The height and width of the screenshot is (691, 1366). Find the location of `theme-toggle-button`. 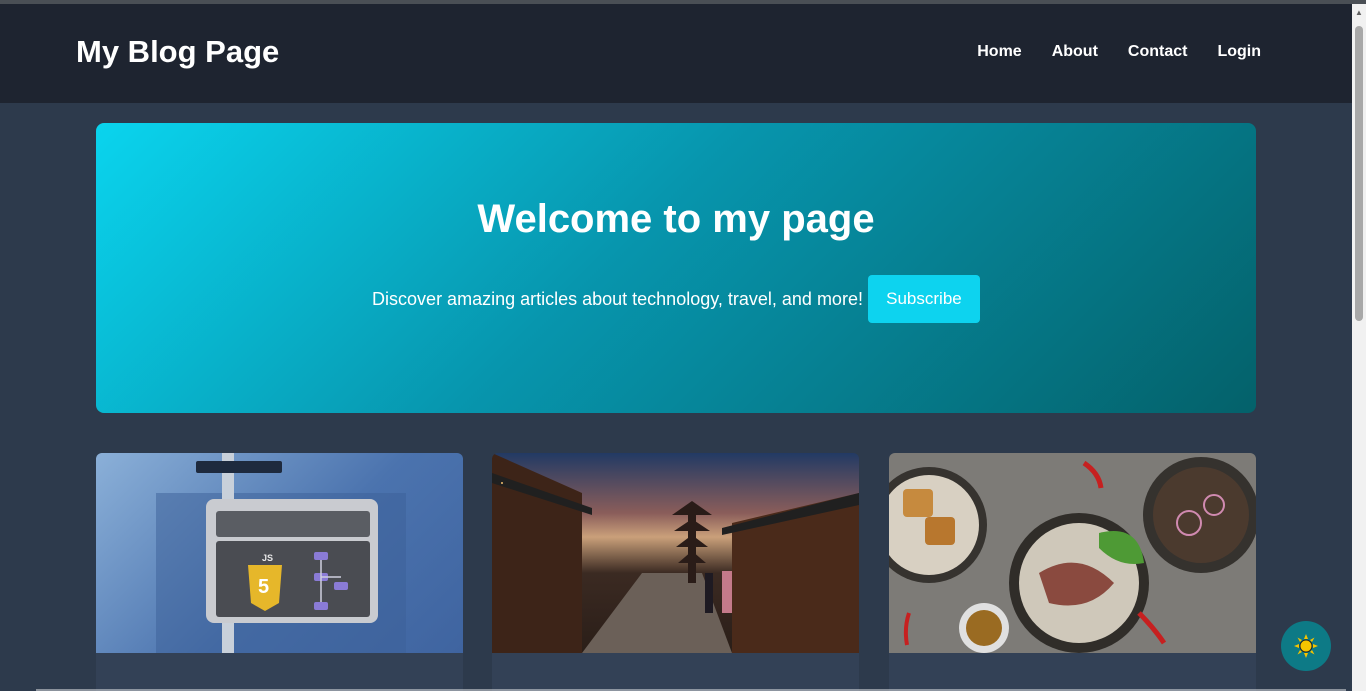

theme-toggle-button is located at coordinates (1306, 646).